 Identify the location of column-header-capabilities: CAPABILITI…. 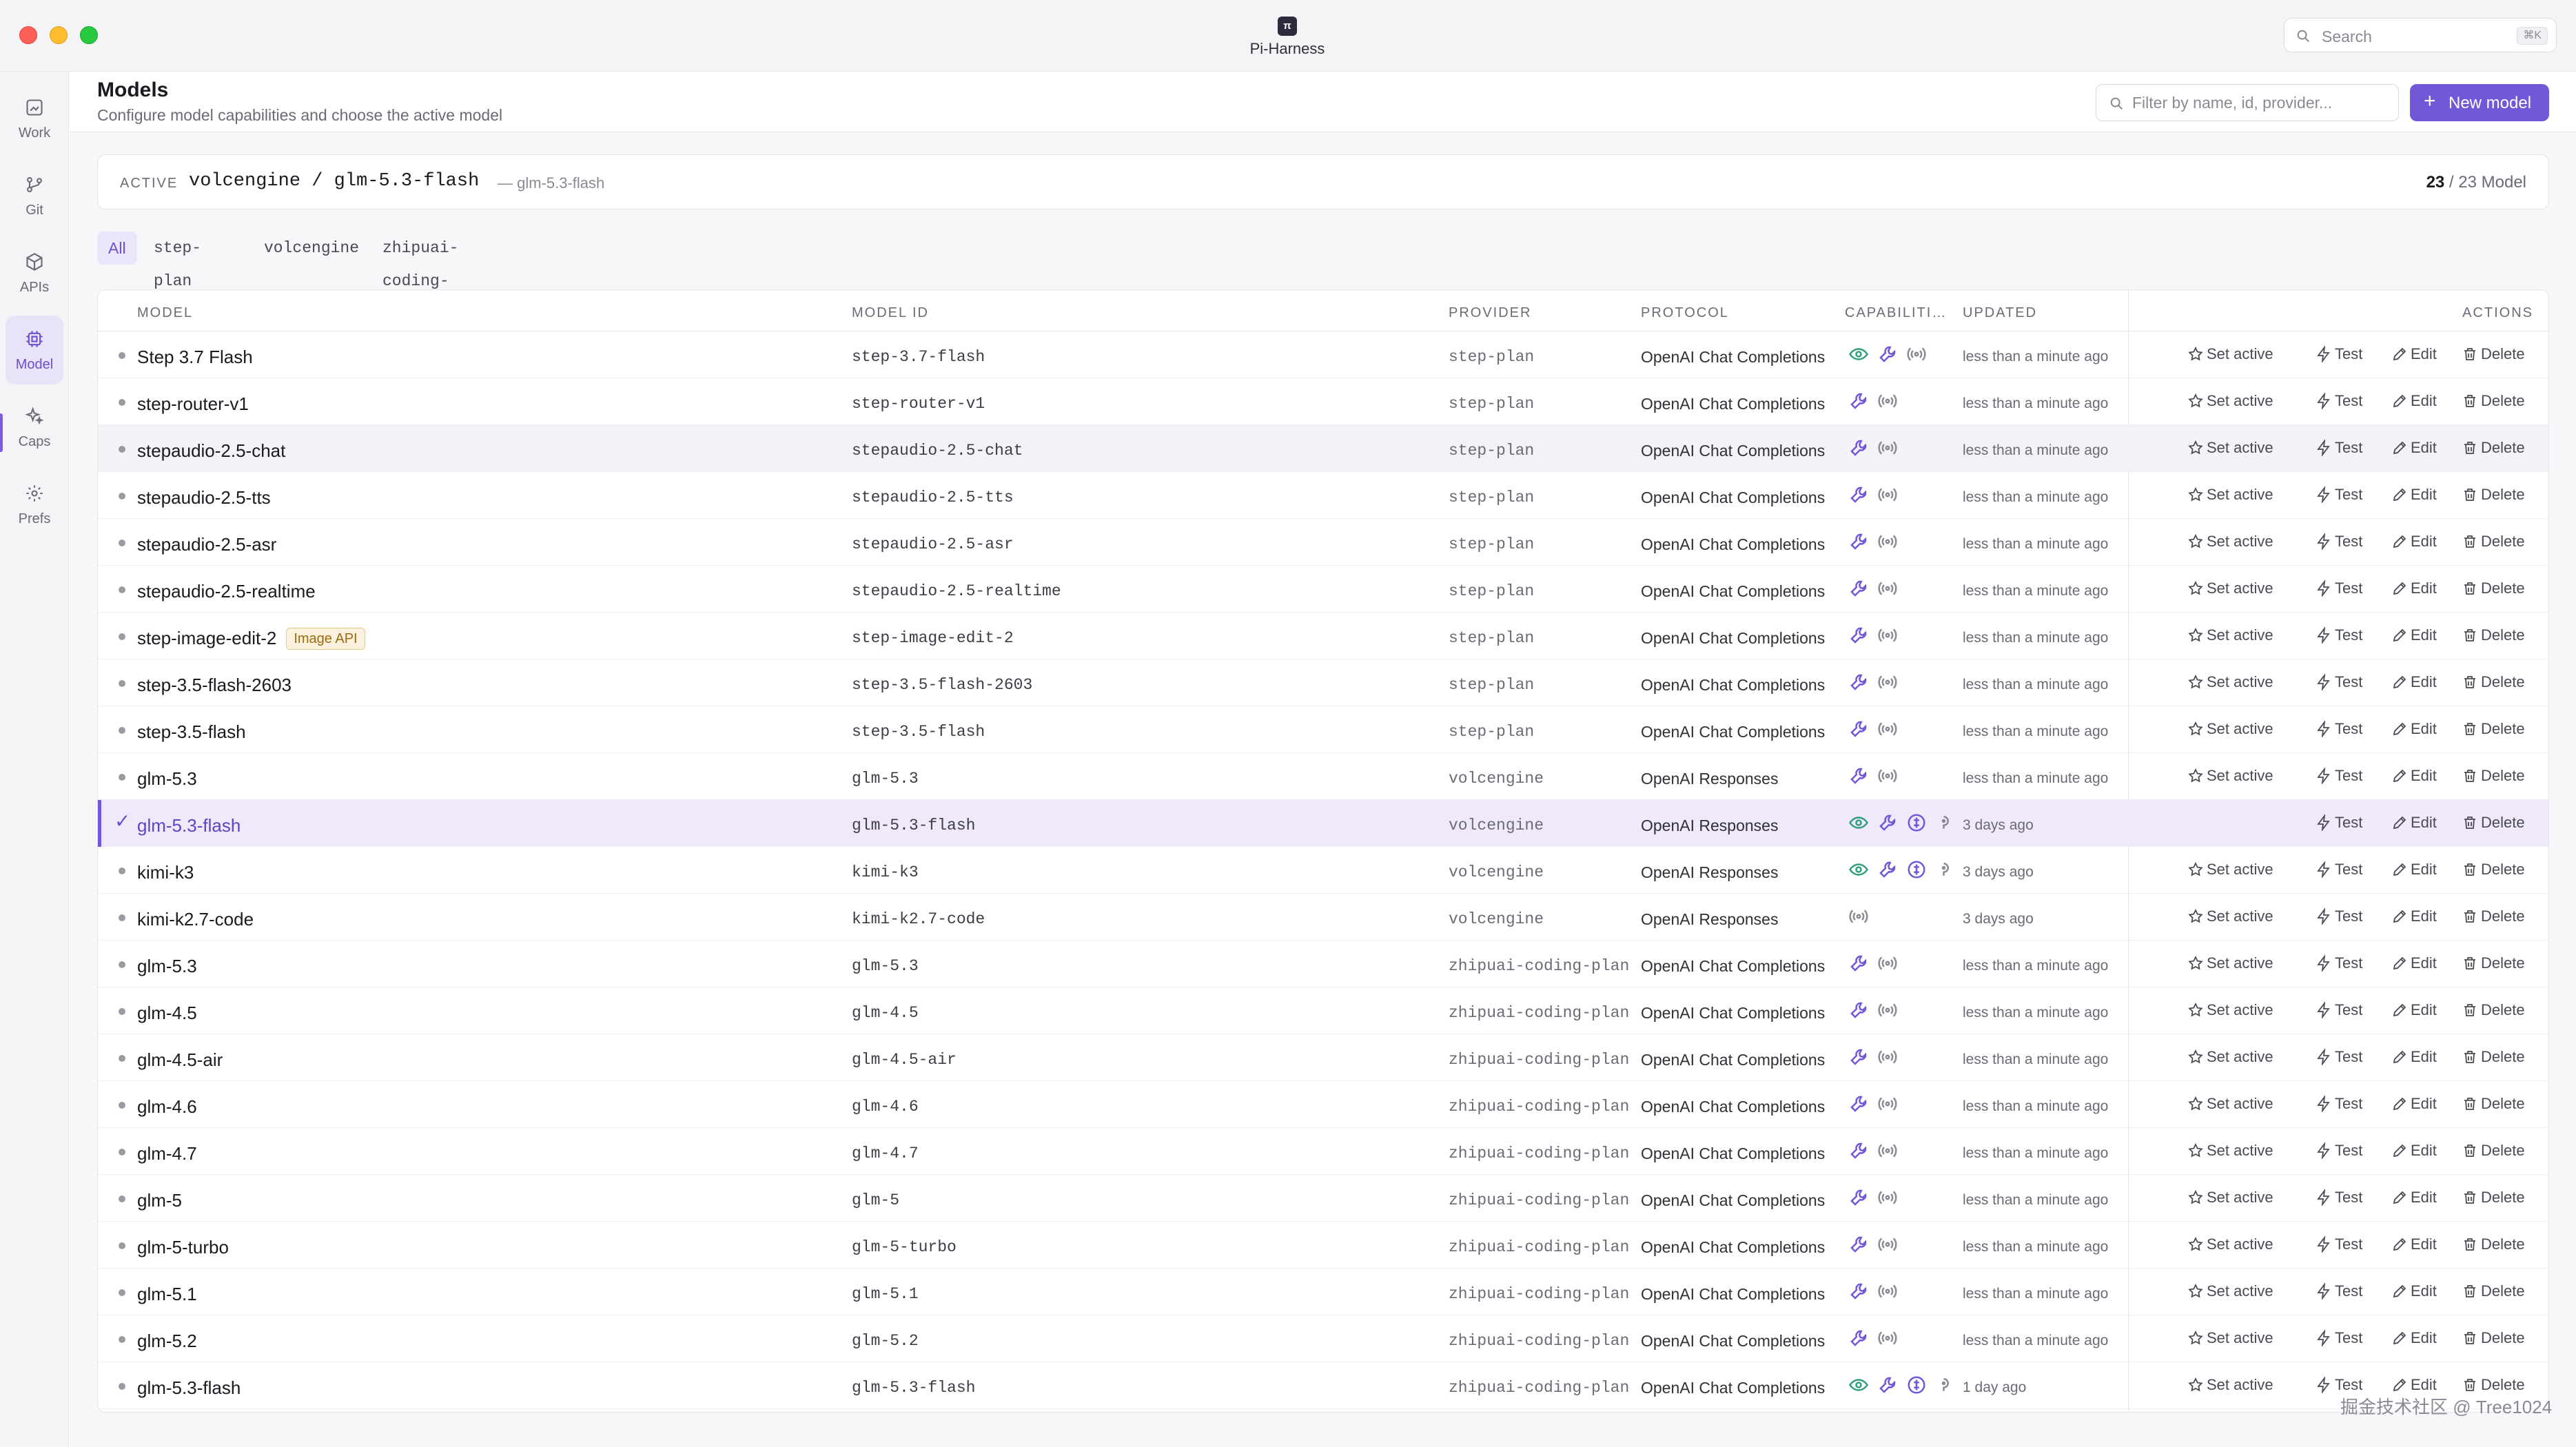
(1896, 313).